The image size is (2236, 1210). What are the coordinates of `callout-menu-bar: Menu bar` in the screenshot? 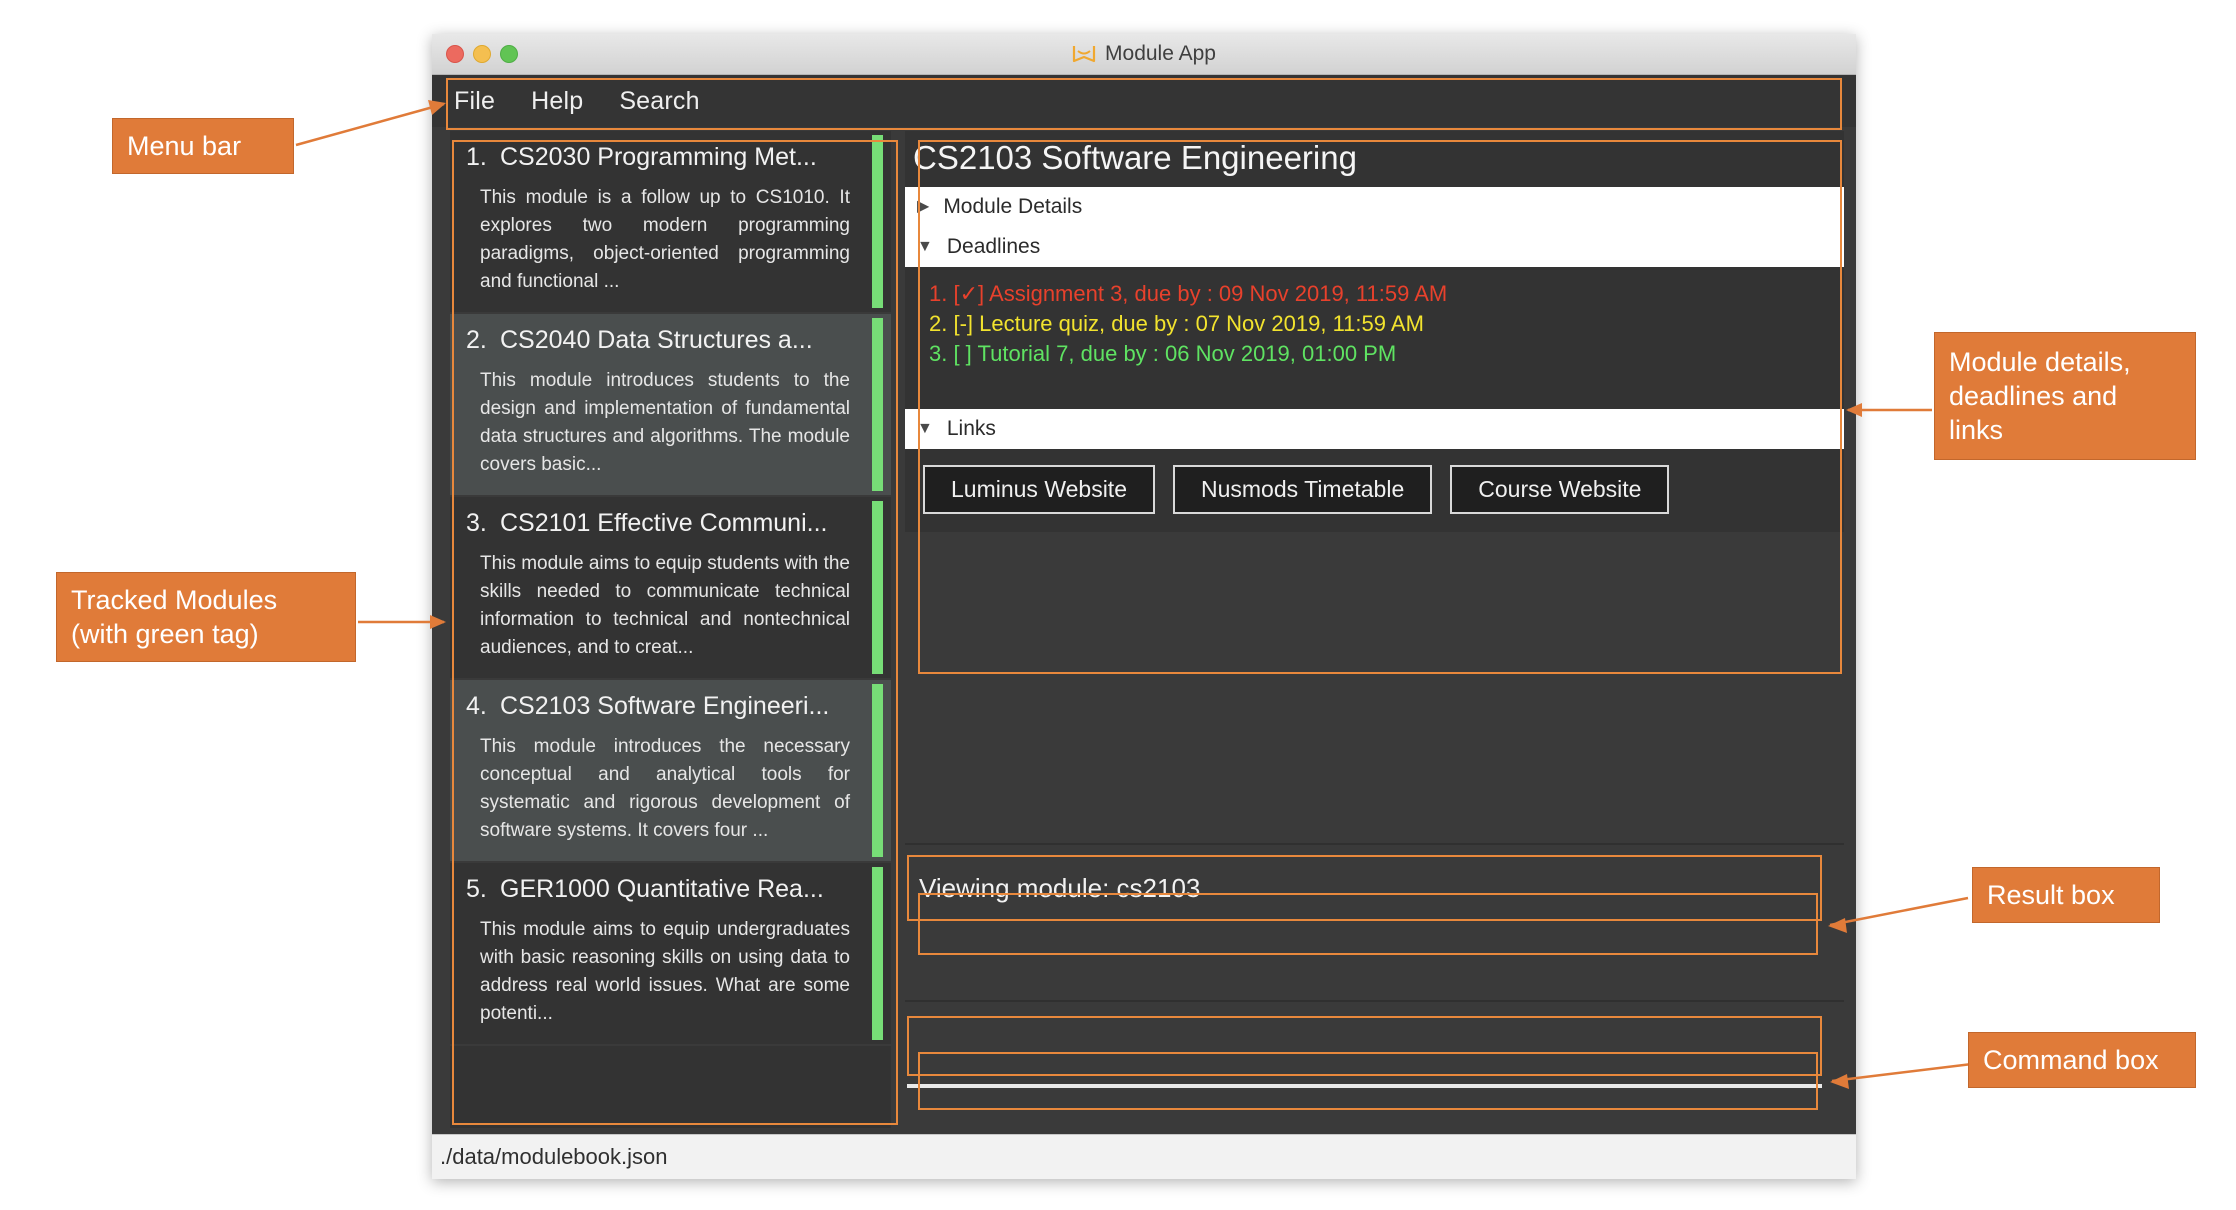 It's located at (203, 146).